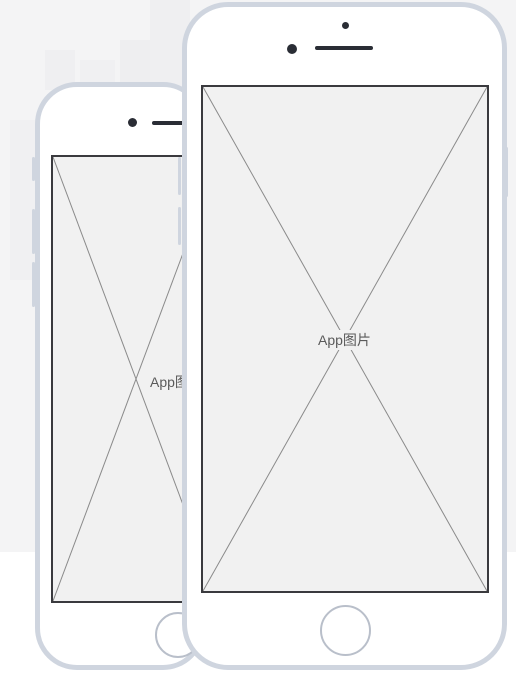  I want to click on back-phone-camera, so click(132, 122).